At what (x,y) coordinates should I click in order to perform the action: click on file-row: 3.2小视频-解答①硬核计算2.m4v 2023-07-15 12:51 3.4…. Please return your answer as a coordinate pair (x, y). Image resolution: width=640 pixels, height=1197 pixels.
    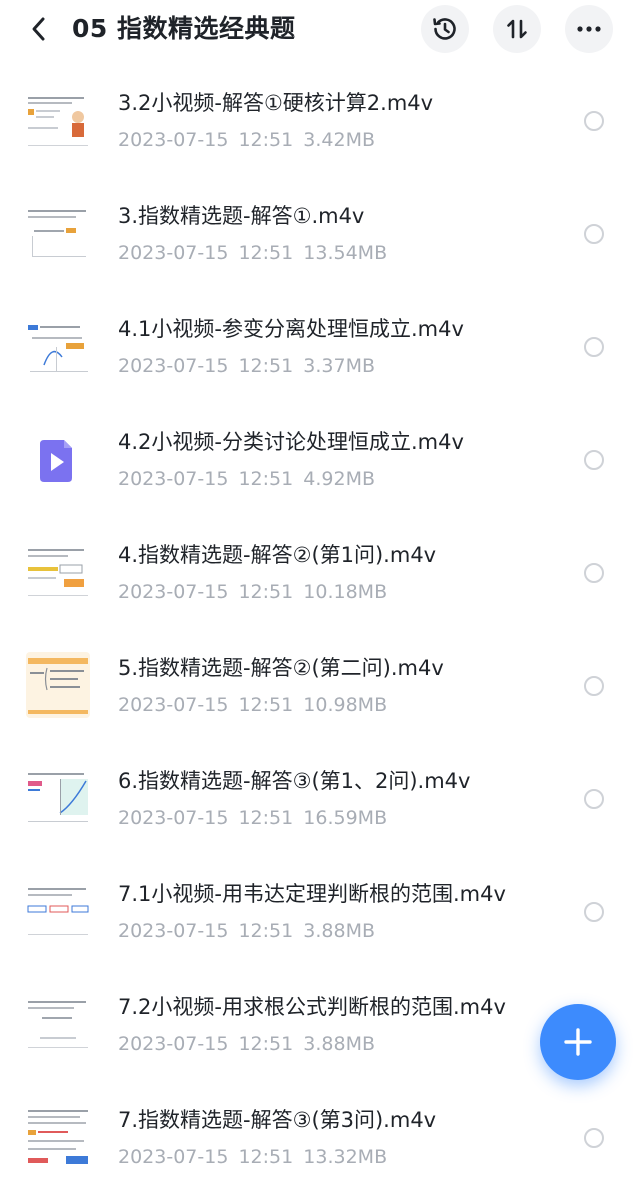
    Looking at the image, I should click on (320, 136).